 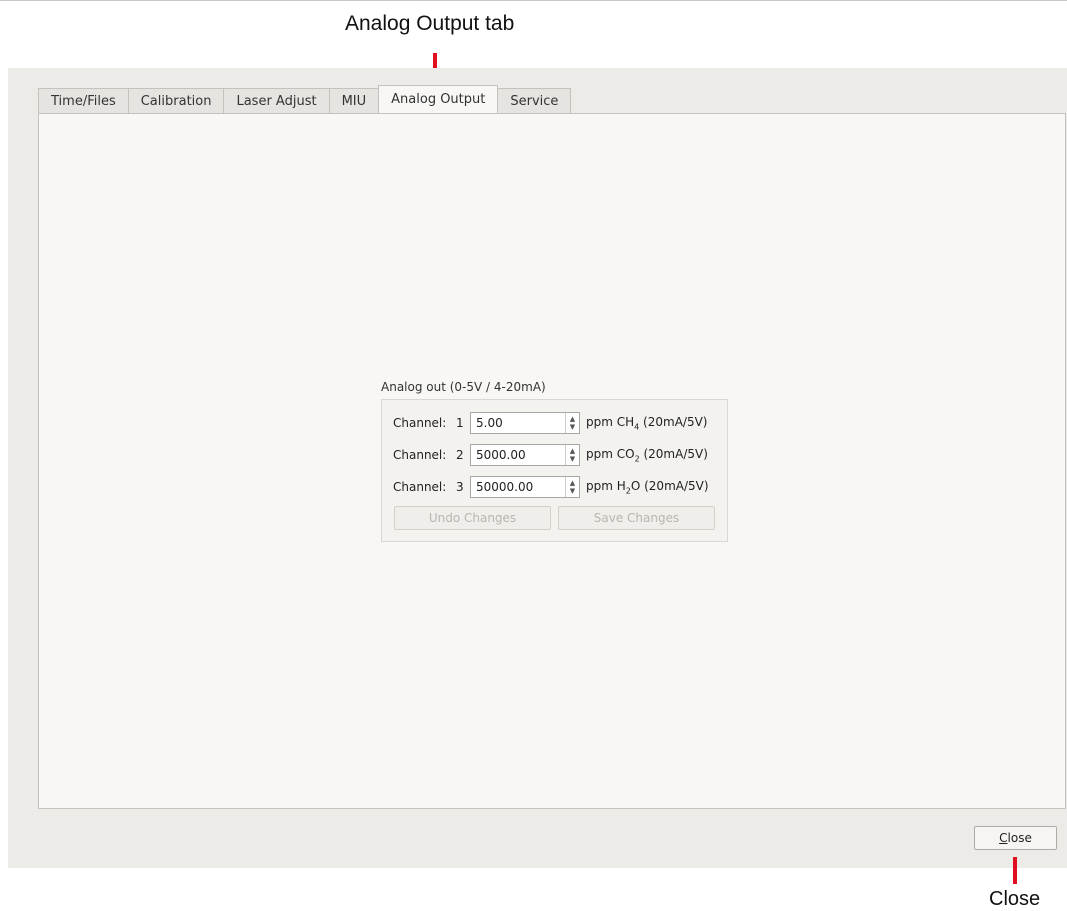 What do you see at coordinates (636, 518) in the screenshot?
I see `save-changes-button: Save Changes` at bounding box center [636, 518].